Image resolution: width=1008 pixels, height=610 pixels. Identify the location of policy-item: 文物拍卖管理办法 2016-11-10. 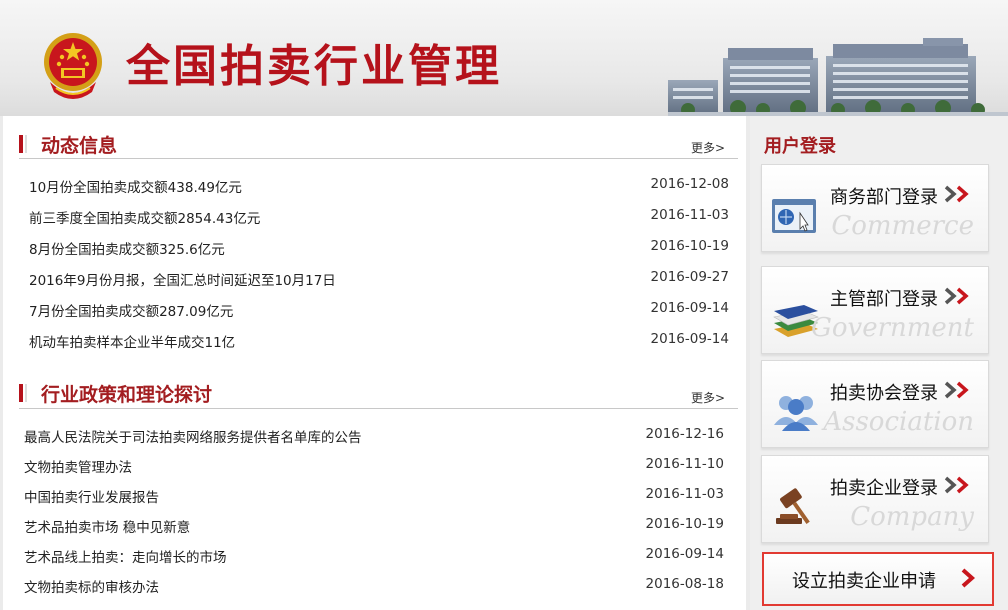
(374, 466).